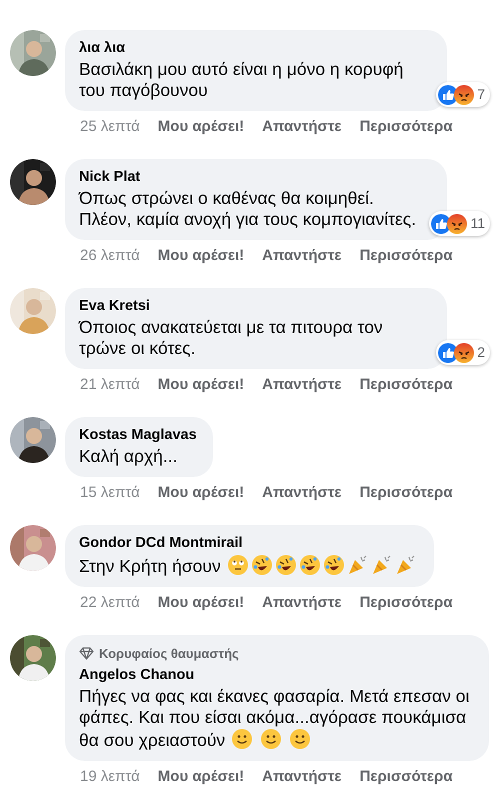  What do you see at coordinates (274, 718) in the screenshot?
I see `comment-text: Πήγες να φας και έκανες φασαρία. Μετά επεσαν οι φάπες. Και που είσαι ακόμα...αγόρασε πουκάμισα θα σου χρειαστούν` at bounding box center [274, 718].